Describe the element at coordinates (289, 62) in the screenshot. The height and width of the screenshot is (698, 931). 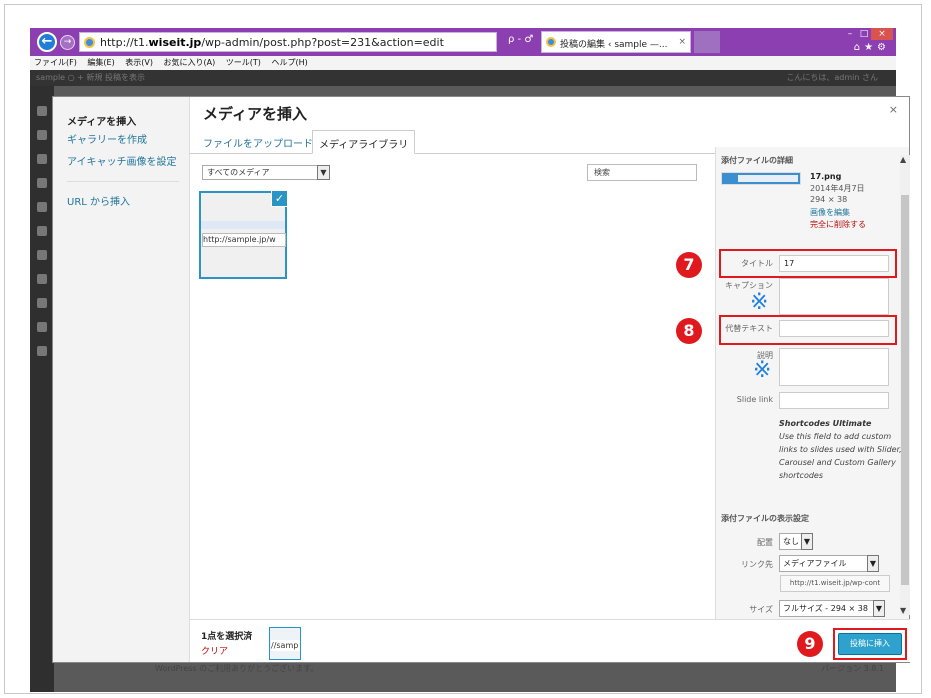
I see `menu-help: ヘルプ(H)` at that location.